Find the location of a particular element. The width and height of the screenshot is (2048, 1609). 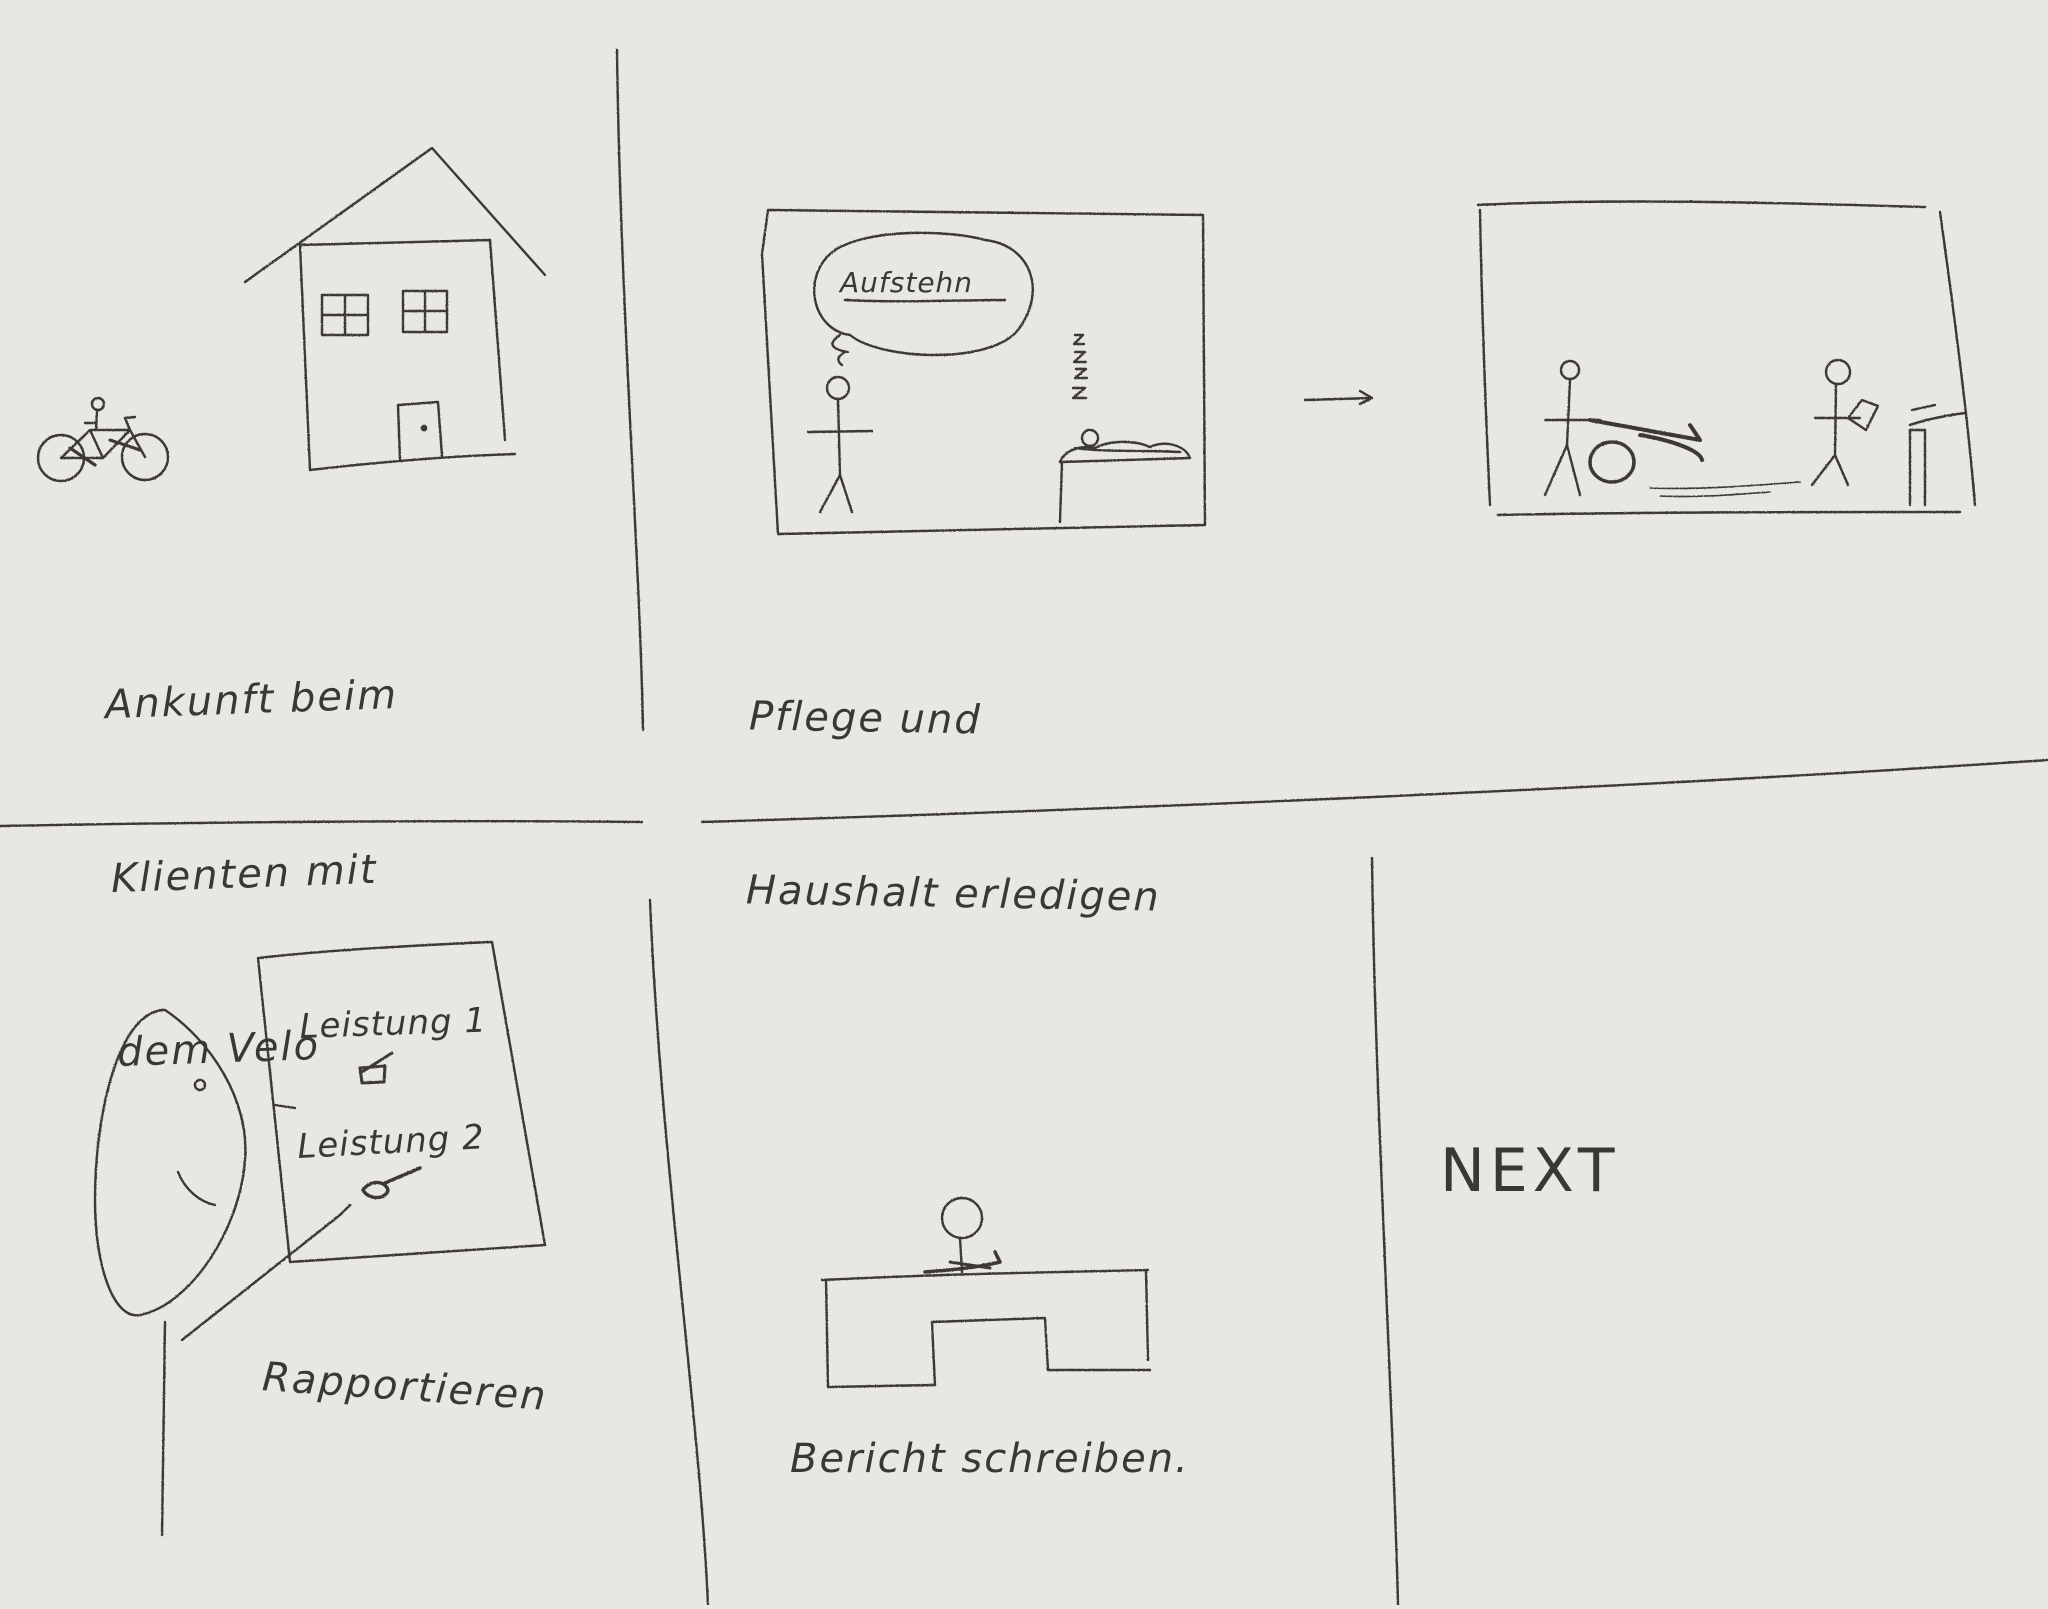

panel-1-caption-line-3: dem Velo is located at coordinates (218, 1049).